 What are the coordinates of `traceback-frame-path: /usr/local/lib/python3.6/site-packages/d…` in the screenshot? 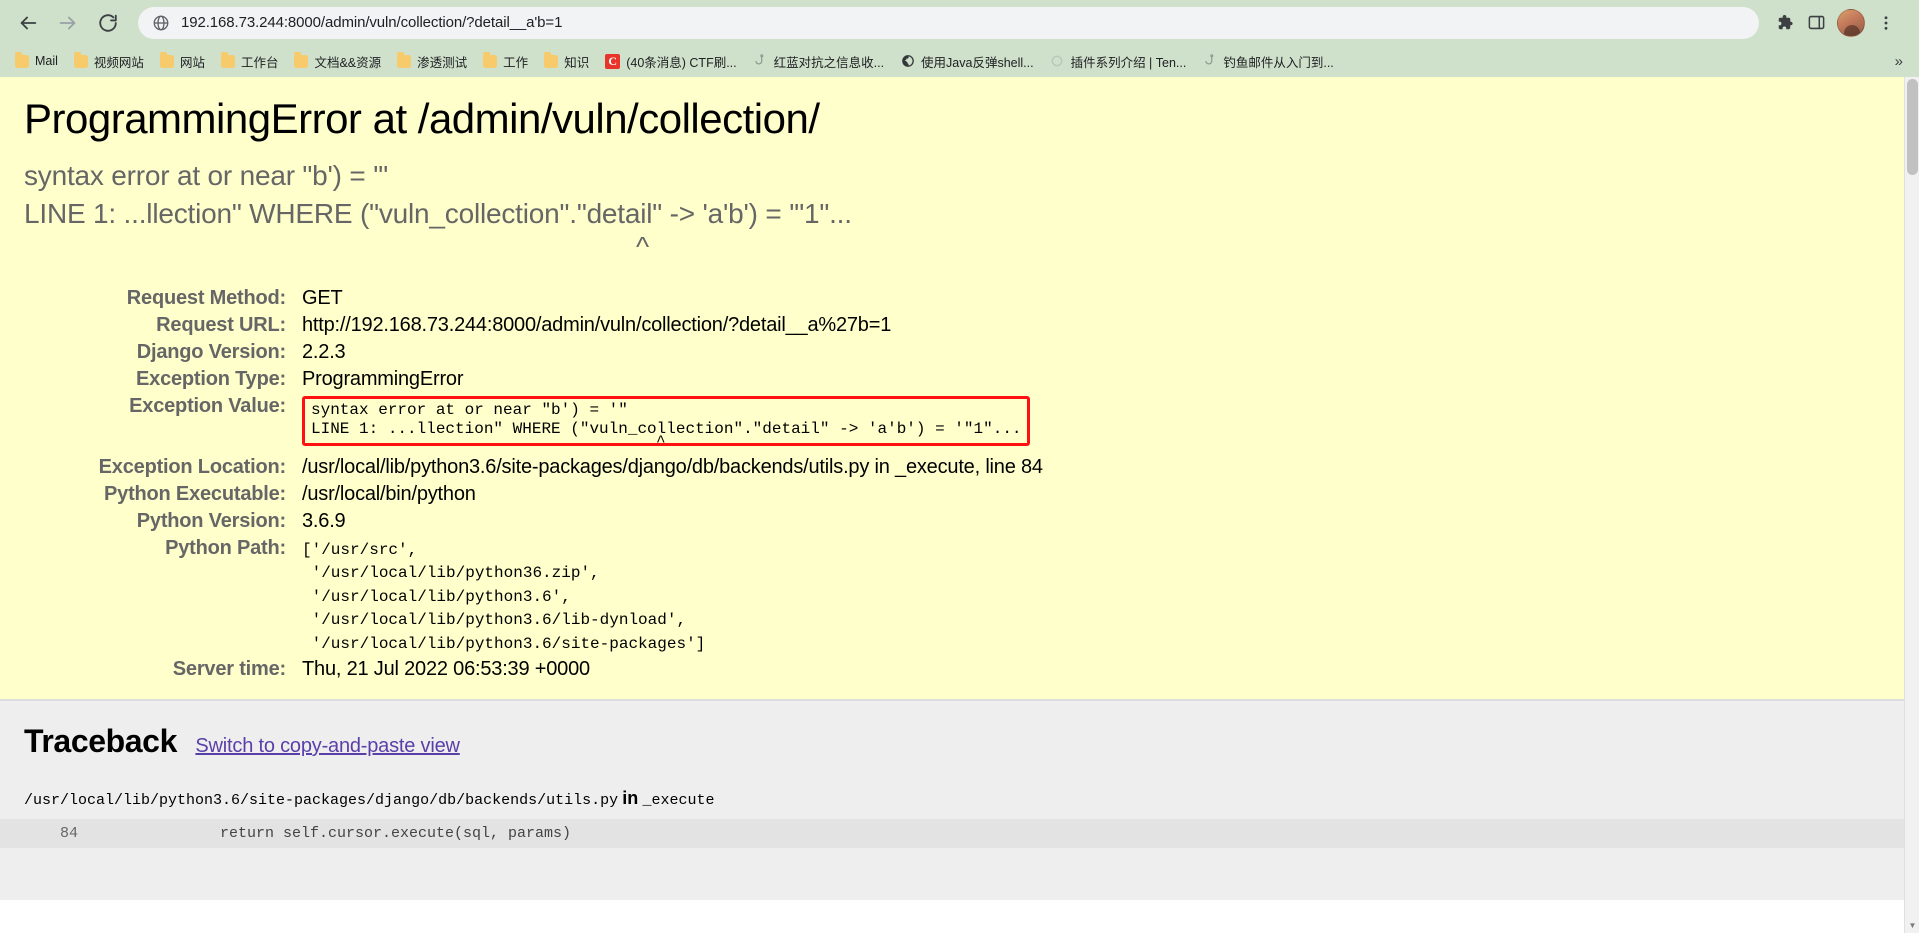 It's located at (321, 801).